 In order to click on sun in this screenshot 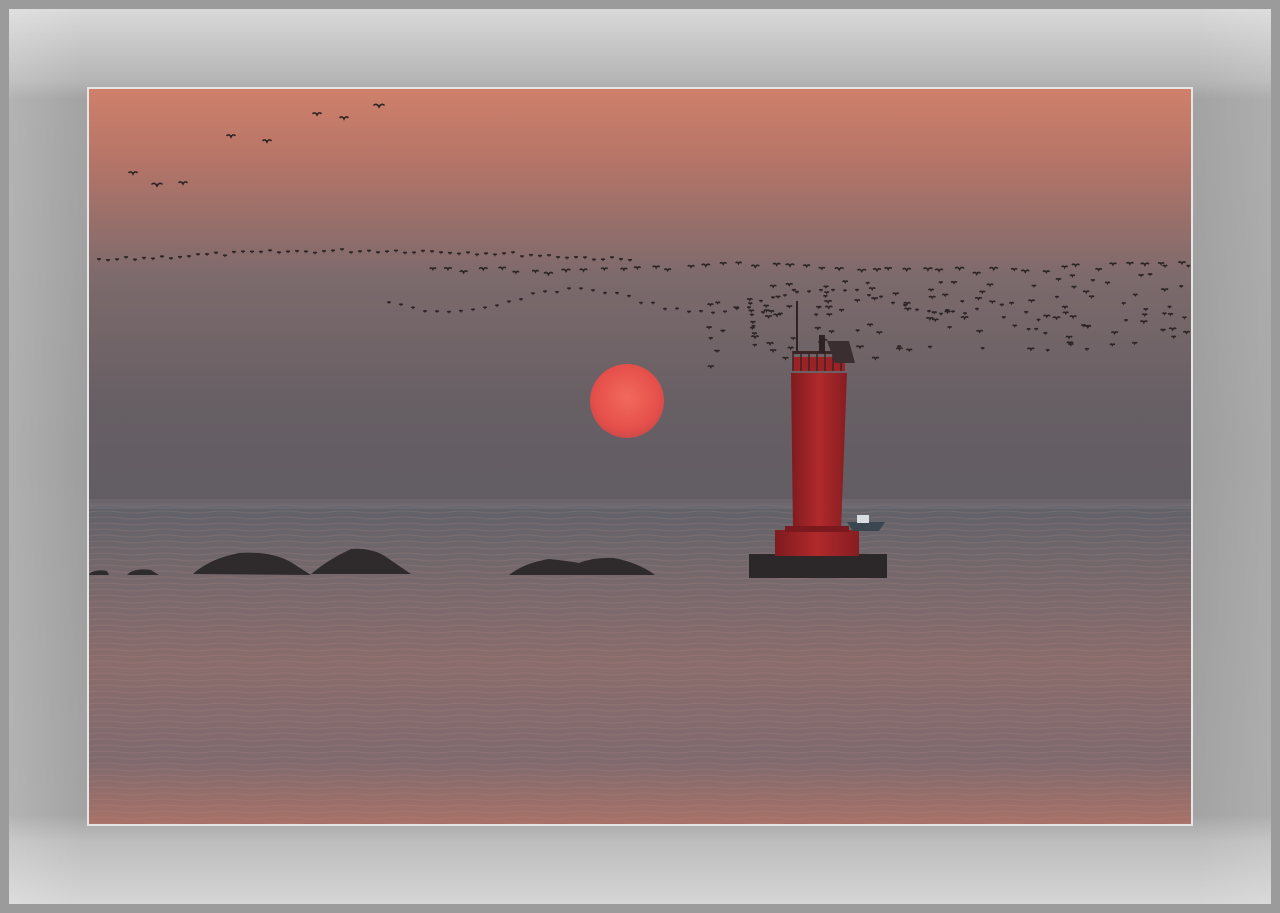, I will do `click(627, 401)`.